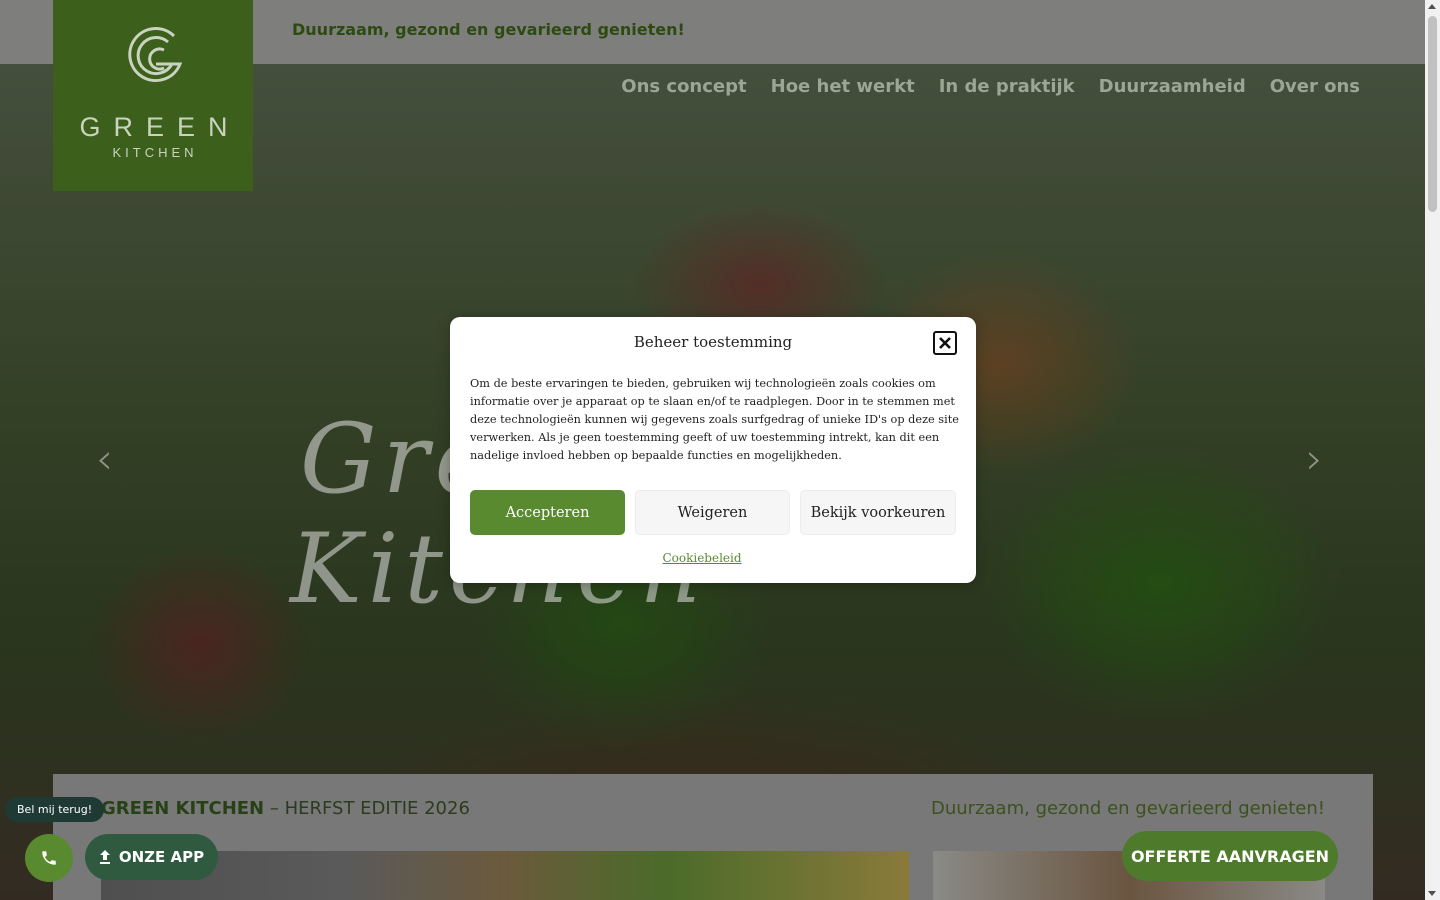 The width and height of the screenshot is (1440, 900). What do you see at coordinates (1172, 86) in the screenshot?
I see `nav-item-duurzaamheid: Duurzaamheid` at bounding box center [1172, 86].